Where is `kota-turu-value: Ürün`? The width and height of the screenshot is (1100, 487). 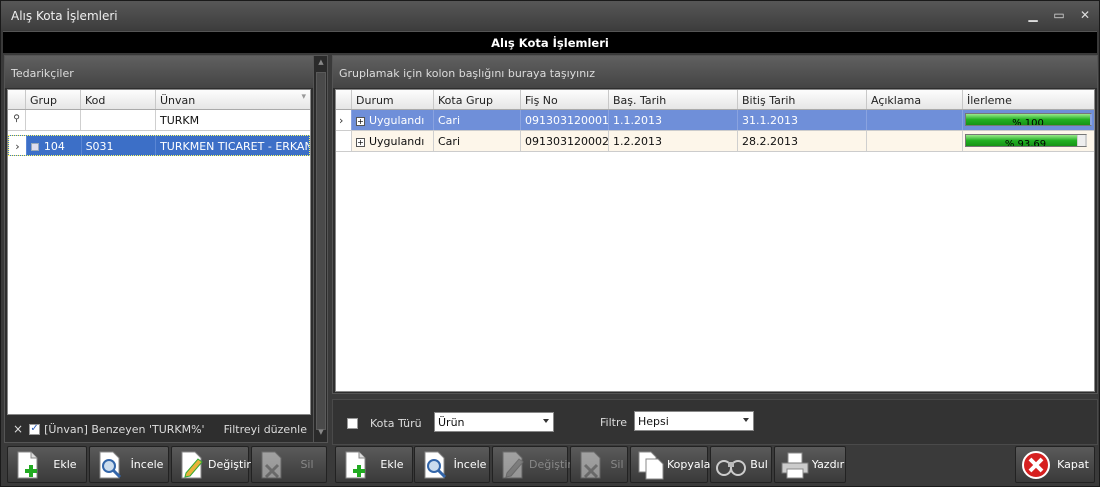
kota-turu-value: Ürün is located at coordinates (451, 422).